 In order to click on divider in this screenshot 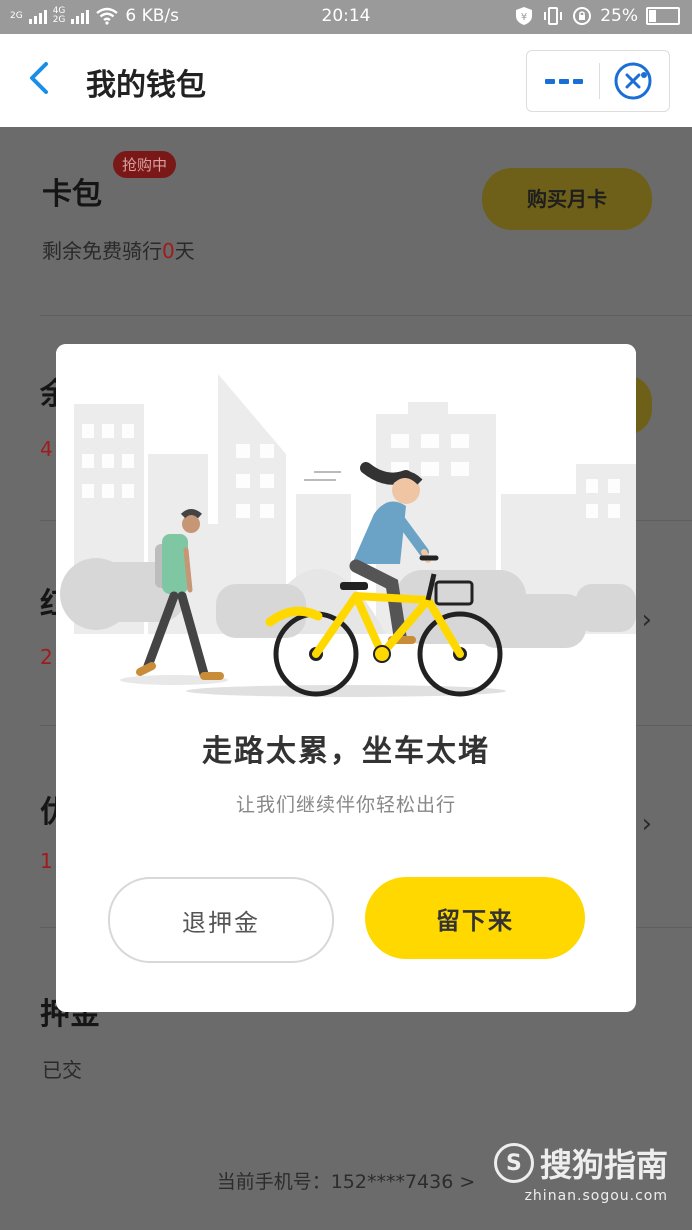, I will do `click(366, 315)`.